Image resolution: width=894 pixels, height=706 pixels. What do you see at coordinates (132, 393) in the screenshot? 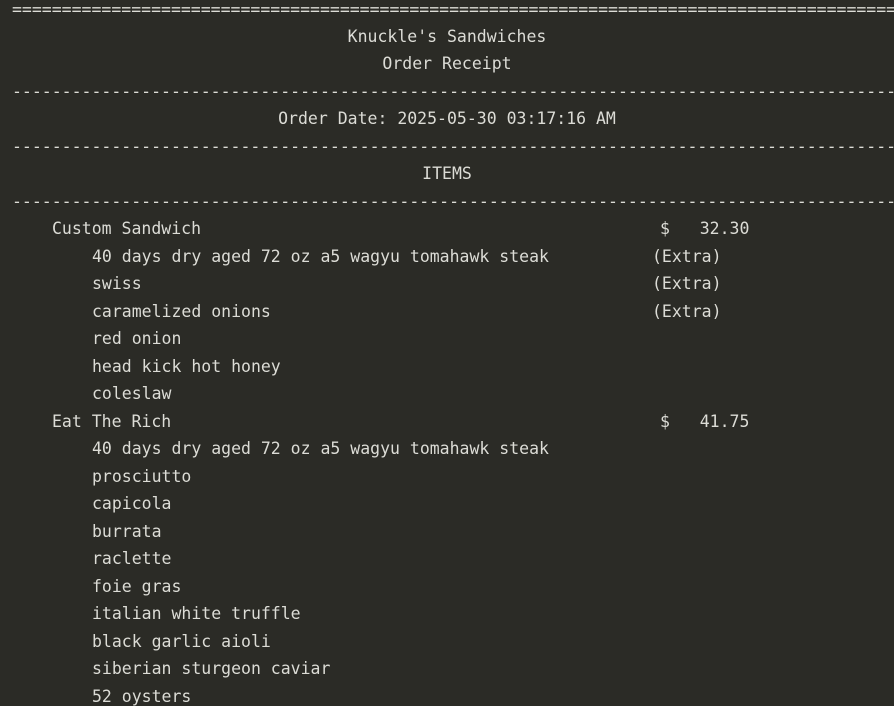
I see `topping-name: coleslaw` at bounding box center [132, 393].